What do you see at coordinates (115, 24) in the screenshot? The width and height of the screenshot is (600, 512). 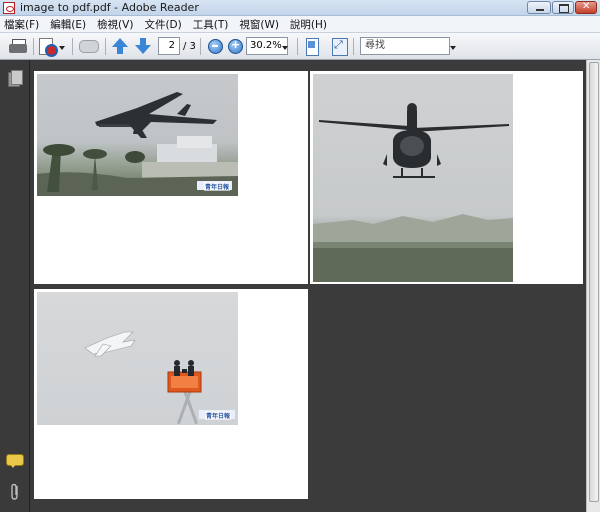 I see `menu-view: 檢視(V)` at bounding box center [115, 24].